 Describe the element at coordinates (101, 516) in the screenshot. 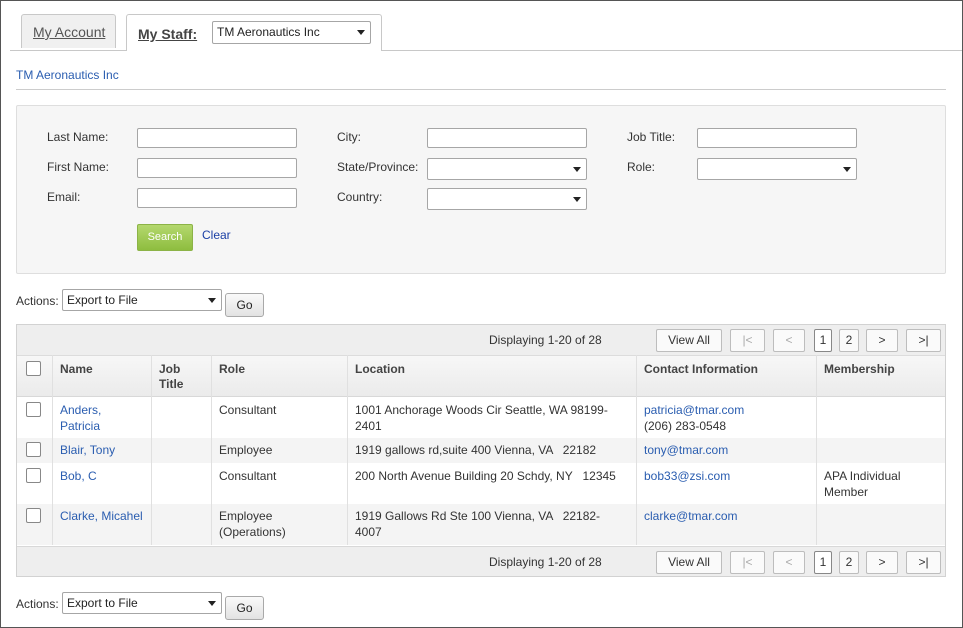

I see `row-name: Clarke, Micahel` at that location.